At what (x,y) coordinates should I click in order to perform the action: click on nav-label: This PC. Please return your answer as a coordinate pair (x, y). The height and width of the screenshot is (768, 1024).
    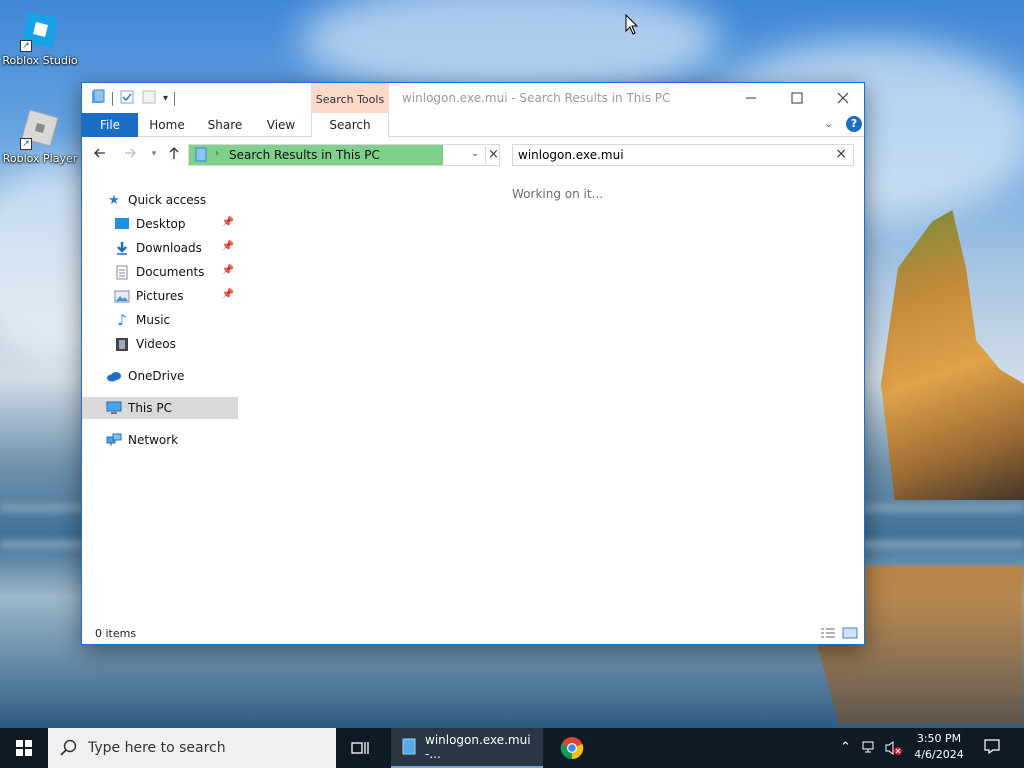
    Looking at the image, I should click on (150, 408).